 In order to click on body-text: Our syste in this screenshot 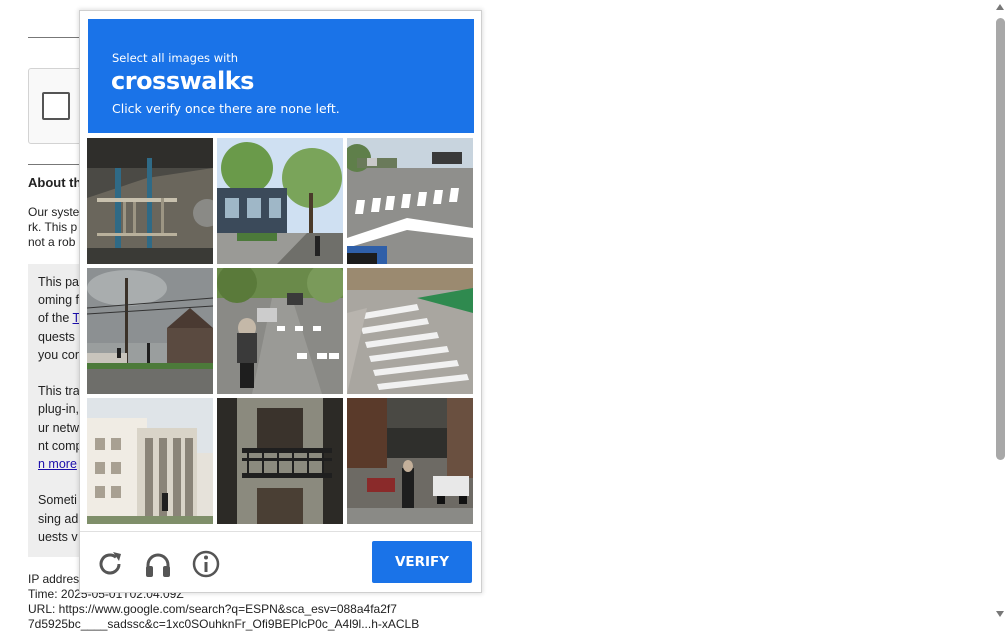, I will do `click(54, 212)`.